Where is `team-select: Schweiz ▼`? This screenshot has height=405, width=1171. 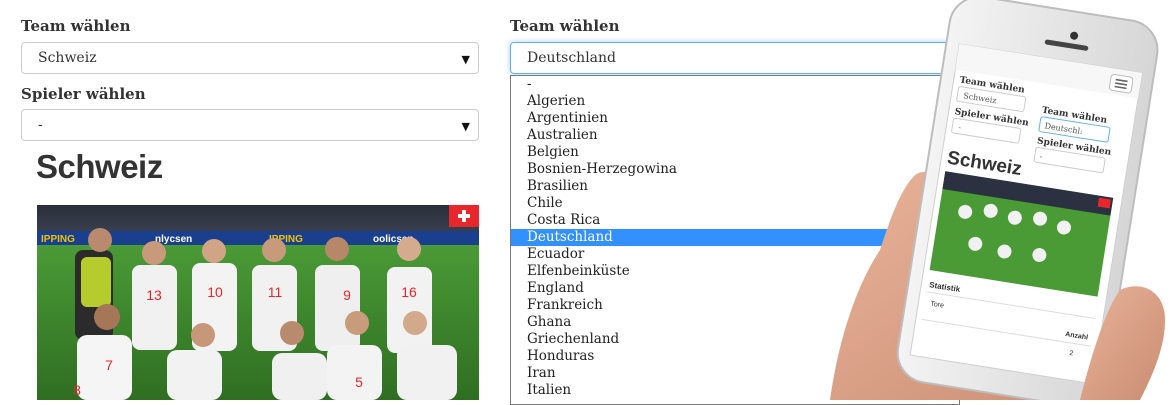 team-select: Schweiz ▼ is located at coordinates (250, 58).